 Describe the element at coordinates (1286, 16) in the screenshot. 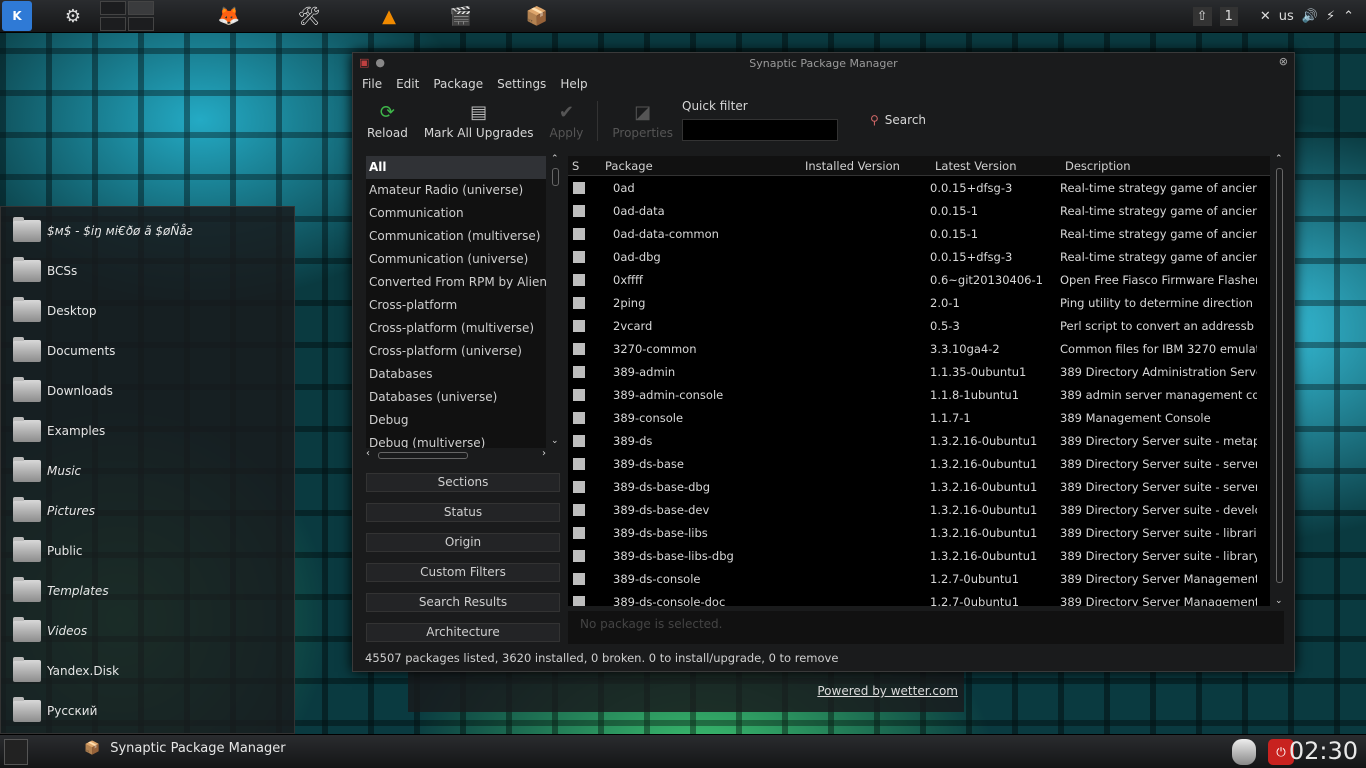

I see `keyboard-layout-indicator: us` at that location.